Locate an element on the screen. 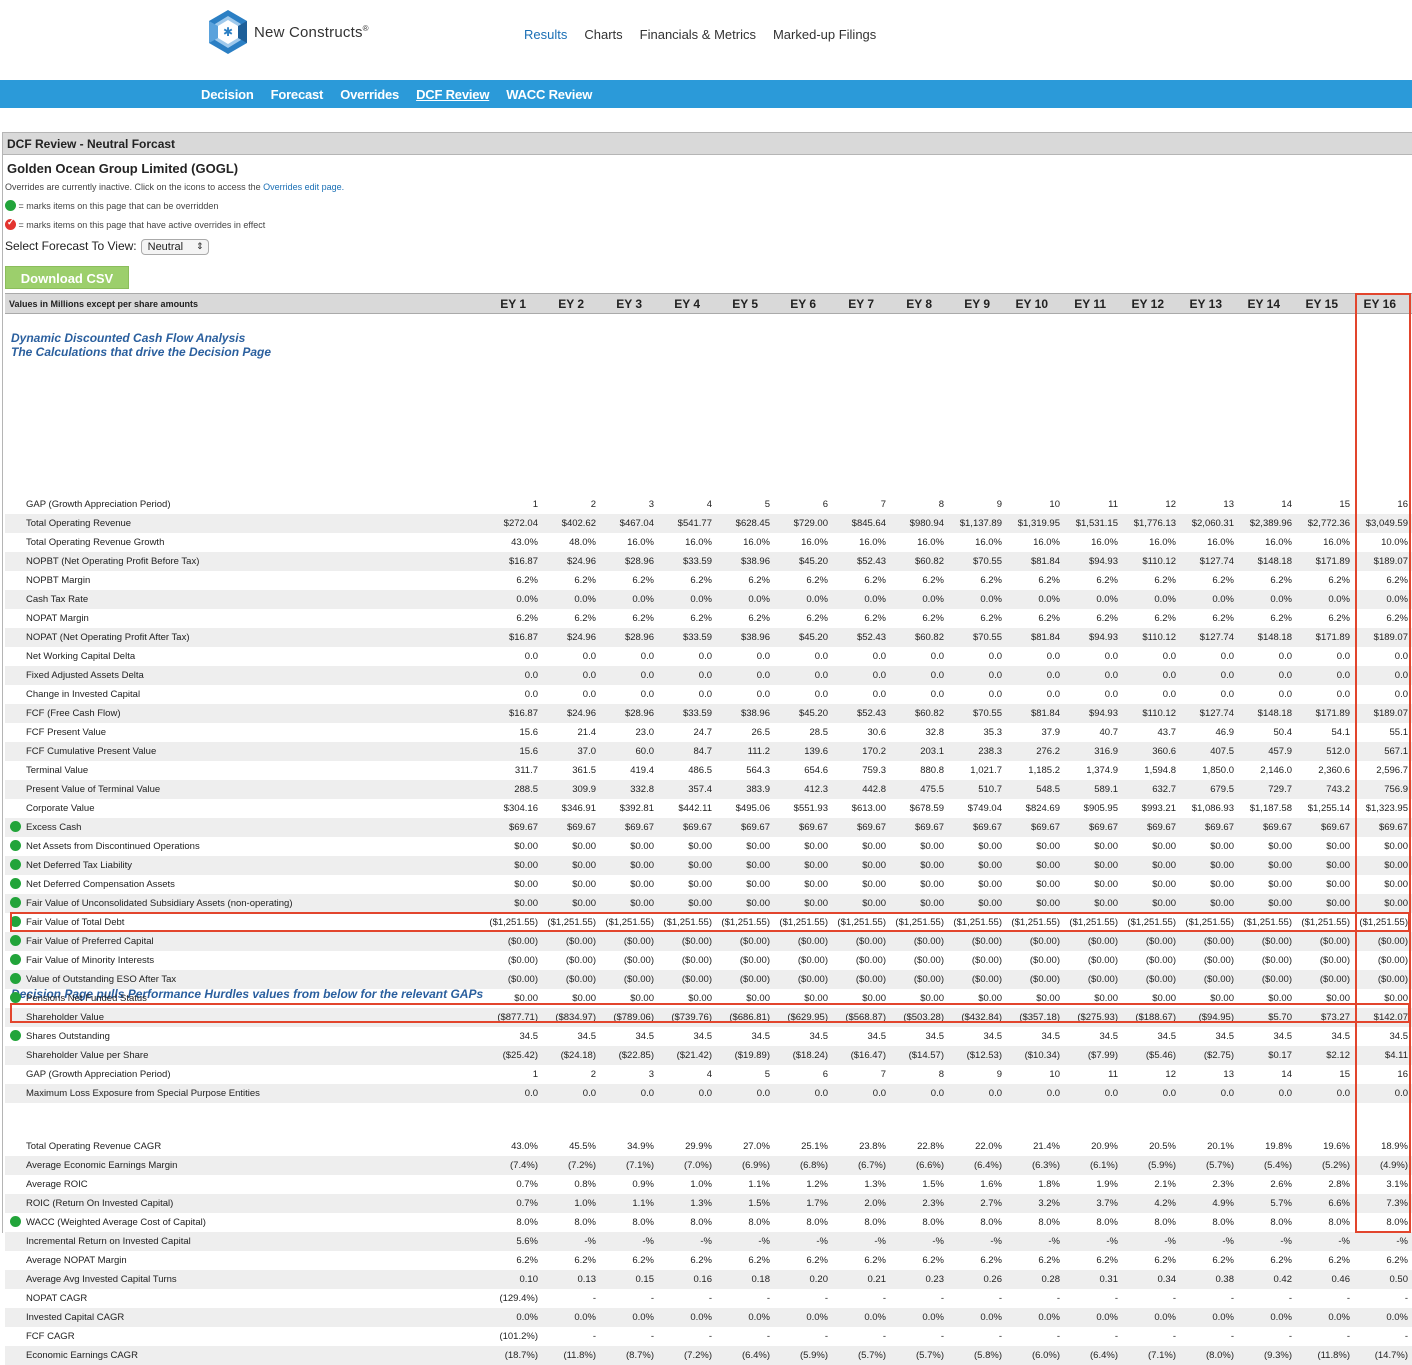  table-cell: 5.7% is located at coordinates (1281, 1203).